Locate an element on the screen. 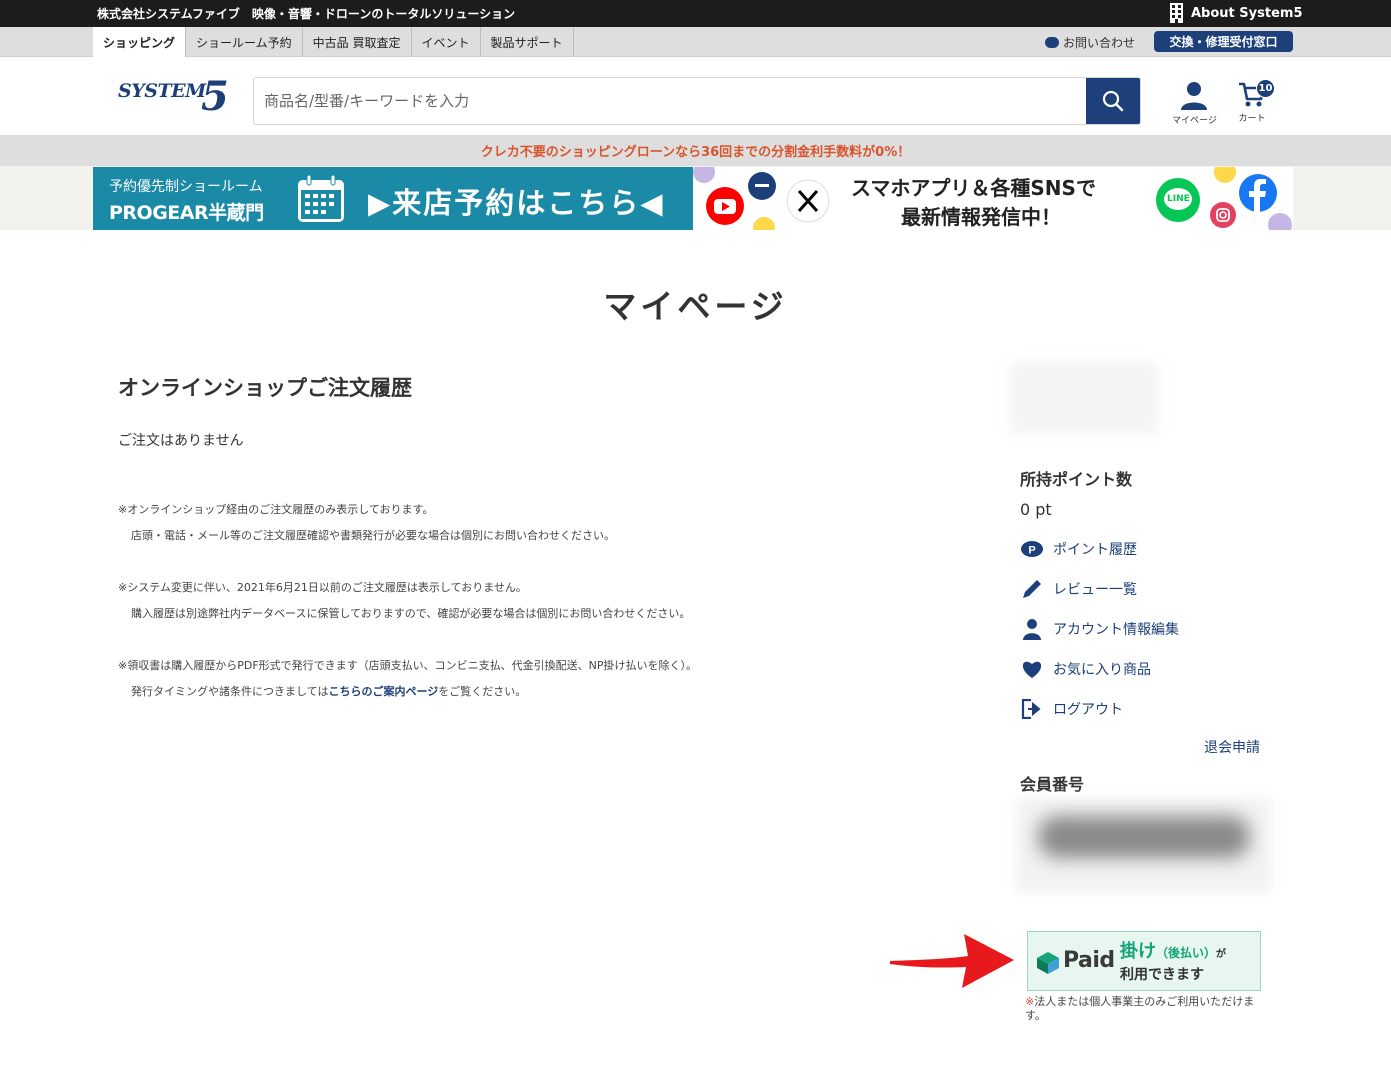  account-edit-link: アカウント情報編集 is located at coordinates (1099, 629).